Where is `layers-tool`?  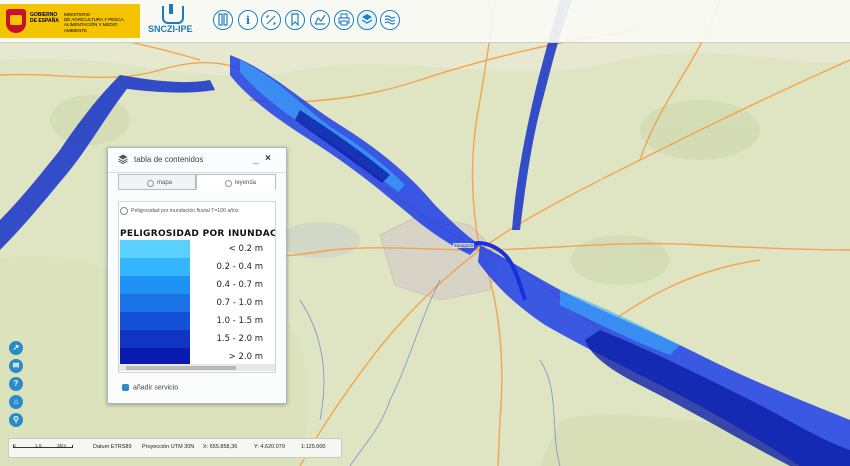
layers-tool is located at coordinates (367, 20).